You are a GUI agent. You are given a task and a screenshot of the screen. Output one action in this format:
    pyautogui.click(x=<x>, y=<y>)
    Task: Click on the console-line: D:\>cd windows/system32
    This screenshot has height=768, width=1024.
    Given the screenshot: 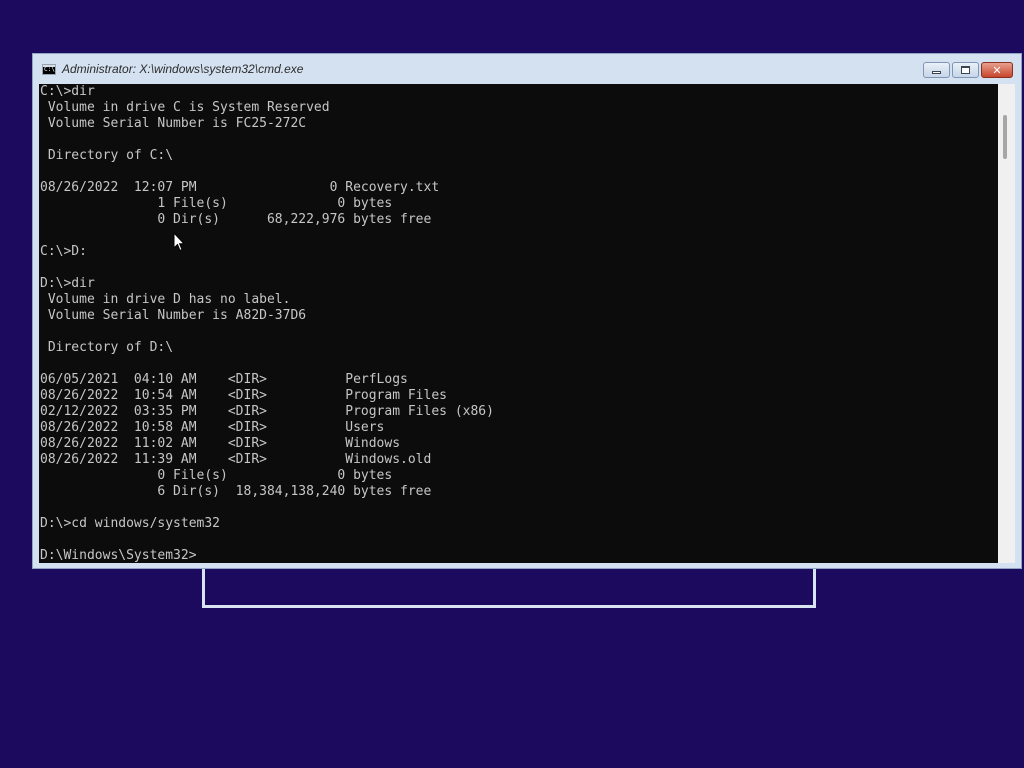 What is the action you would take?
    pyautogui.click(x=130, y=523)
    